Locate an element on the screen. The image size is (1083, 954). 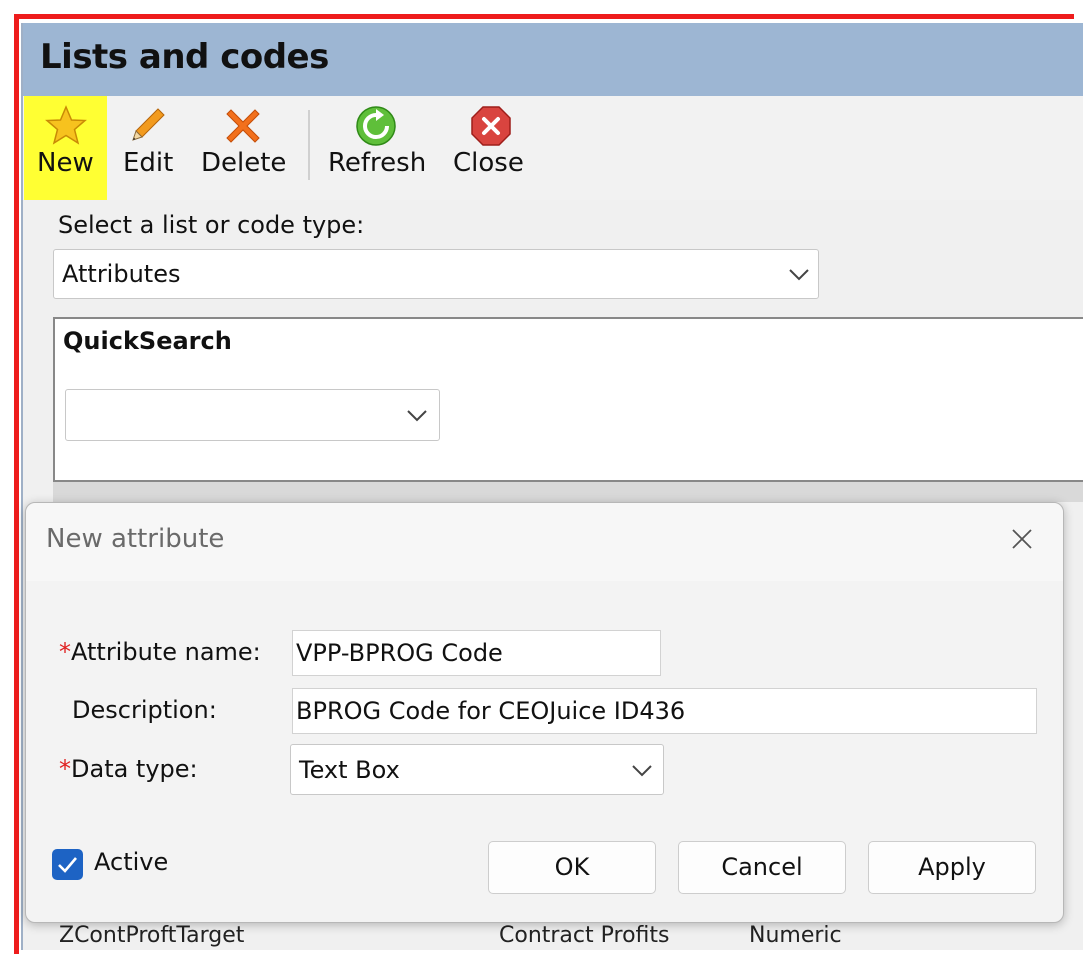
quicksearch-title: QuickSearch is located at coordinates (147, 341).